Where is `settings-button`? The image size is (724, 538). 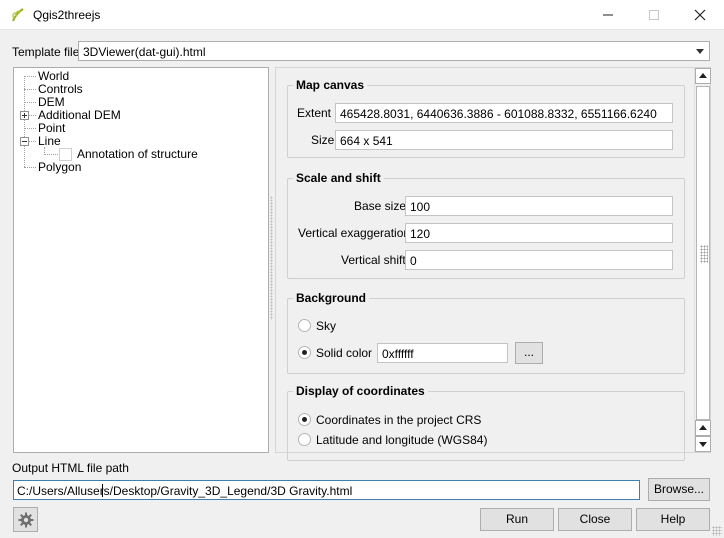 settings-button is located at coordinates (25, 519).